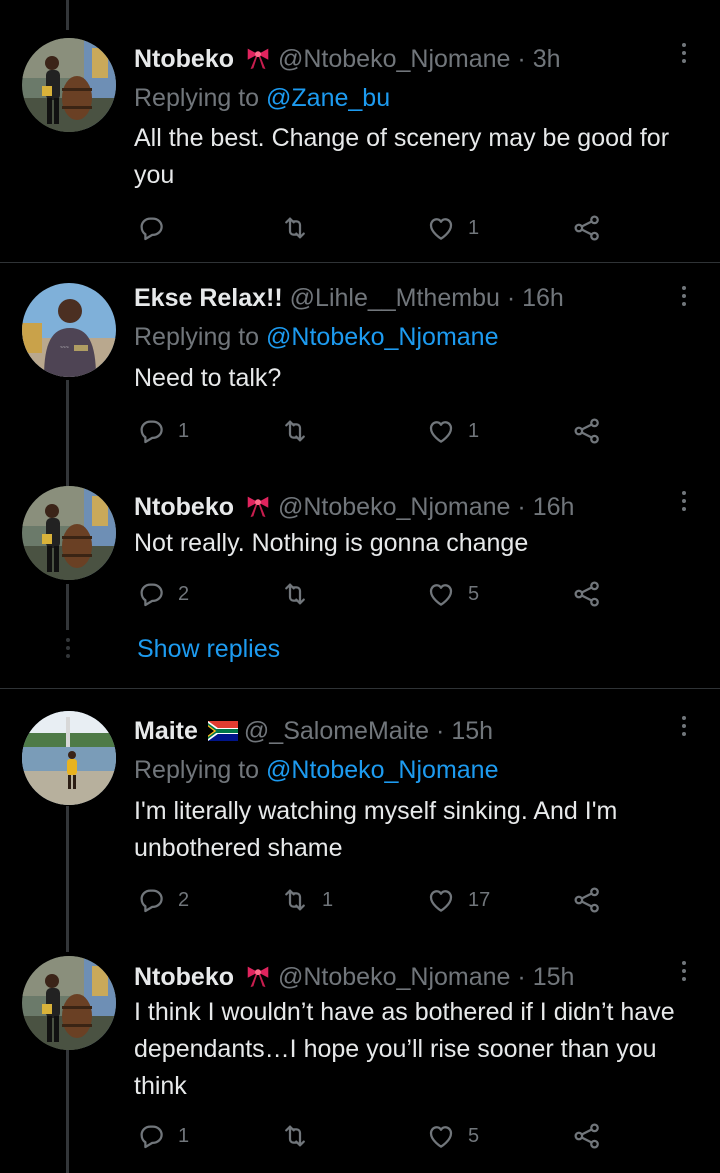 The height and width of the screenshot is (1173, 720). Describe the element at coordinates (547, 59) in the screenshot. I see `timestamp: 3h` at that location.